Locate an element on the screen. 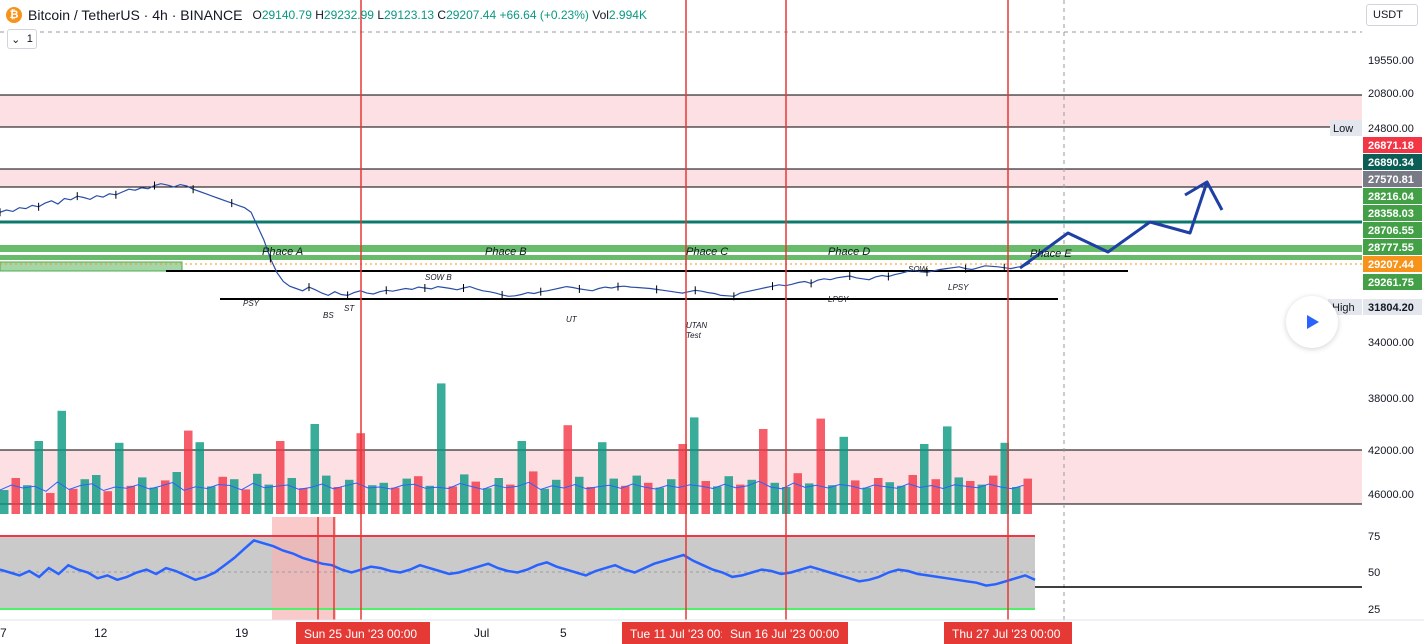 The height and width of the screenshot is (644, 1424). rsi-overbought-highlight is located at coordinates (304, 568).